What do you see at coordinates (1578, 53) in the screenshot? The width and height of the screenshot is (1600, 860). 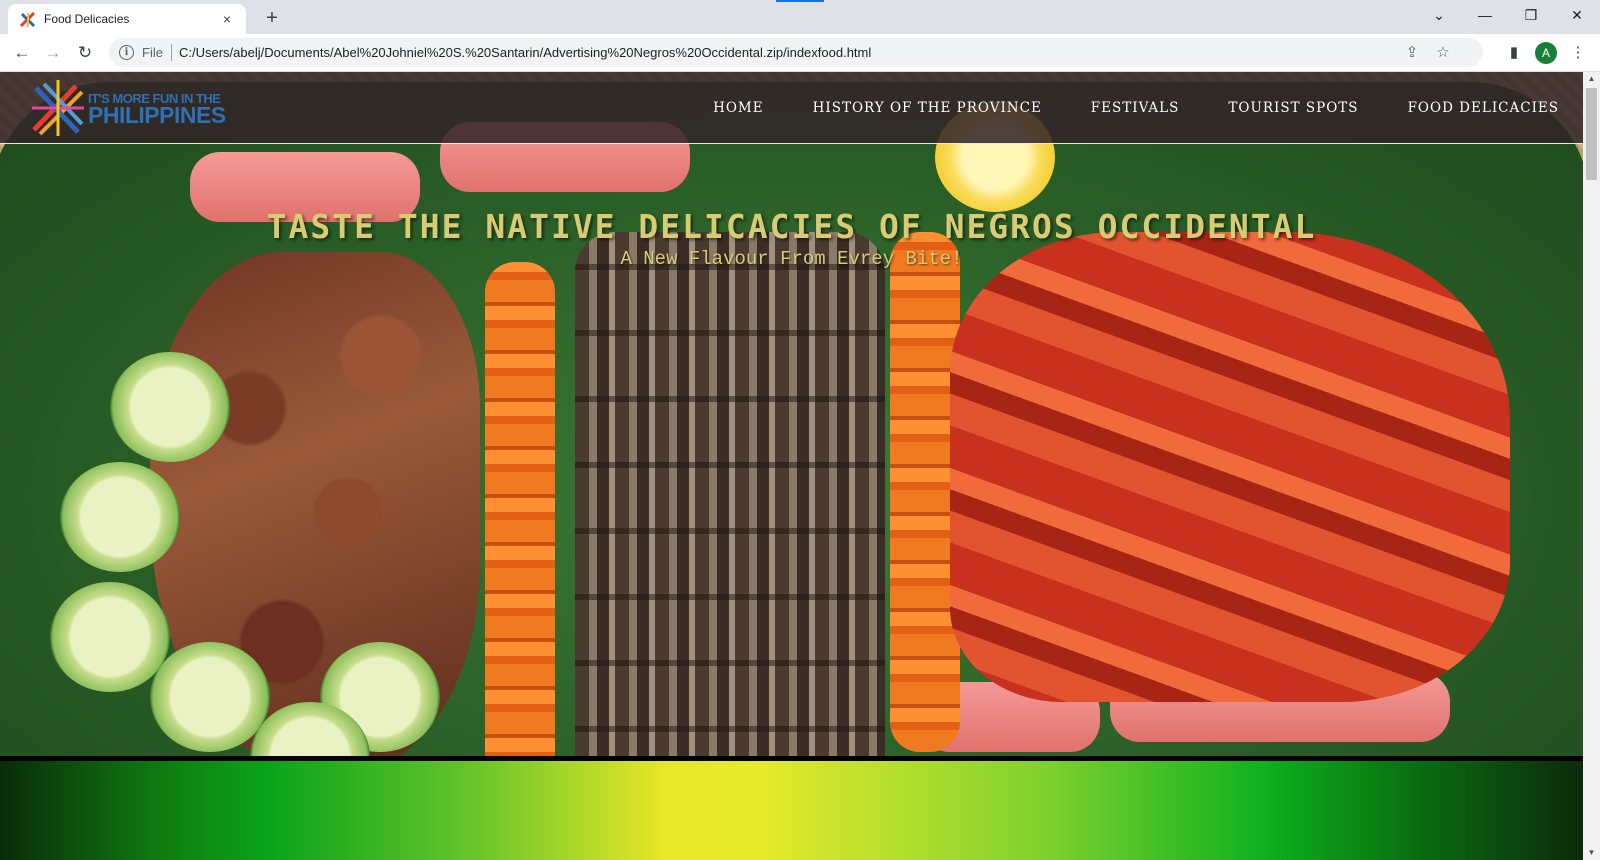 I see `browser-menu-icon: ⋮` at bounding box center [1578, 53].